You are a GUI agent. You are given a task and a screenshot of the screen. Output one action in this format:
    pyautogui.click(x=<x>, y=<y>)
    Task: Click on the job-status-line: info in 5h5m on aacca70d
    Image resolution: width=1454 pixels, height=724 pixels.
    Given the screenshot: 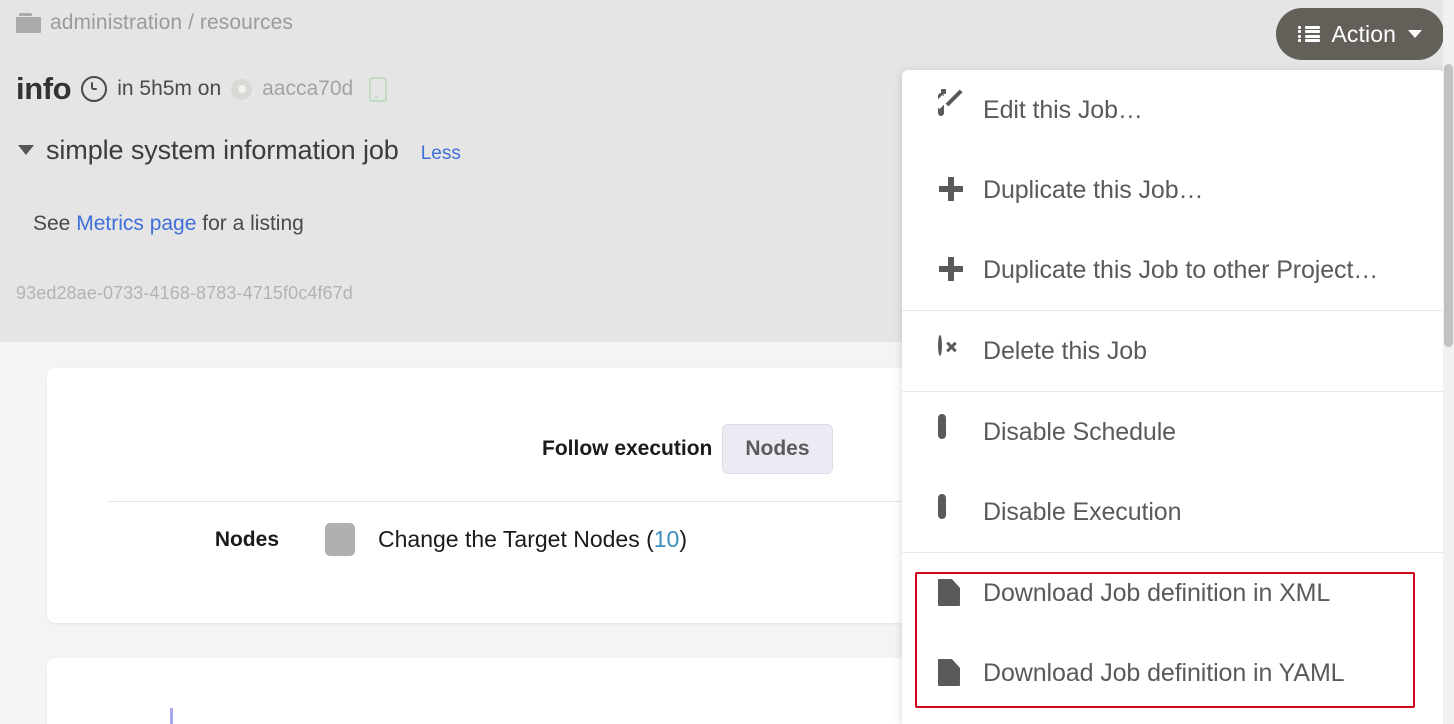 What is the action you would take?
    pyautogui.click(x=202, y=89)
    